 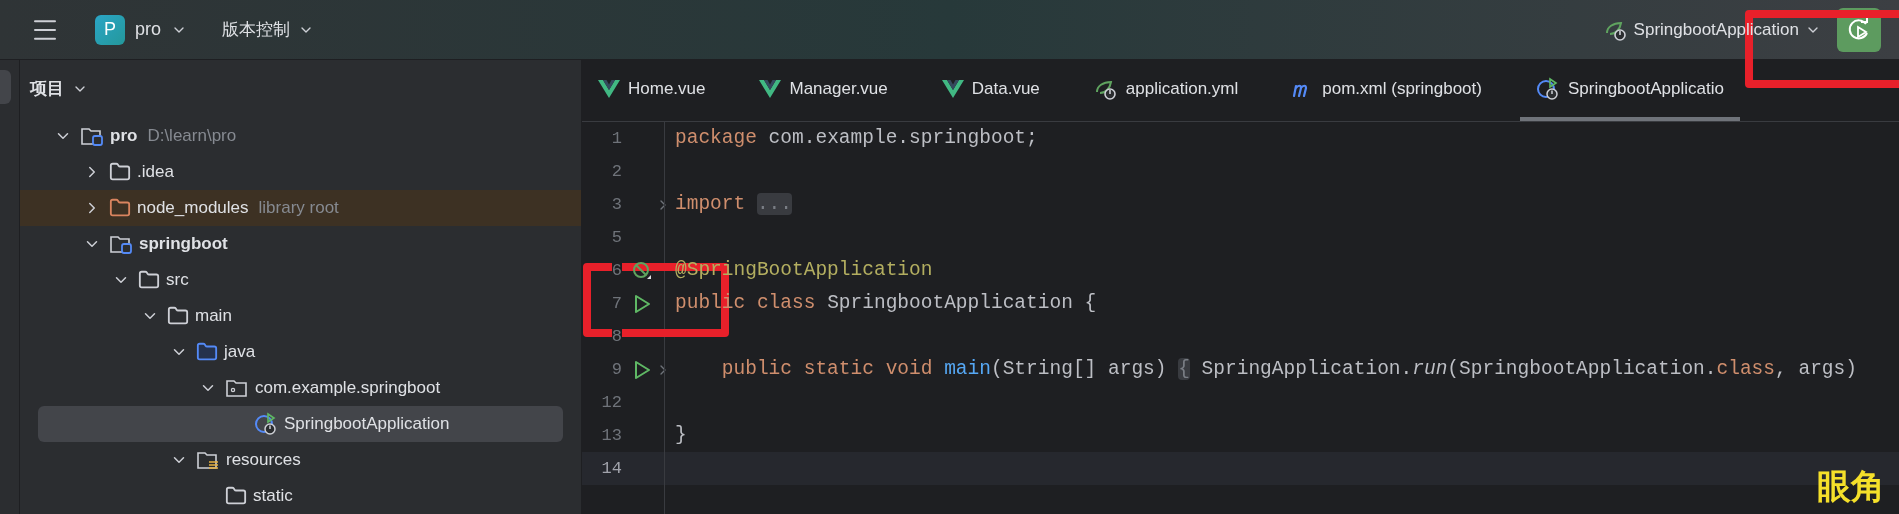 I want to click on tree-item-label: resources, so click(x=263, y=460).